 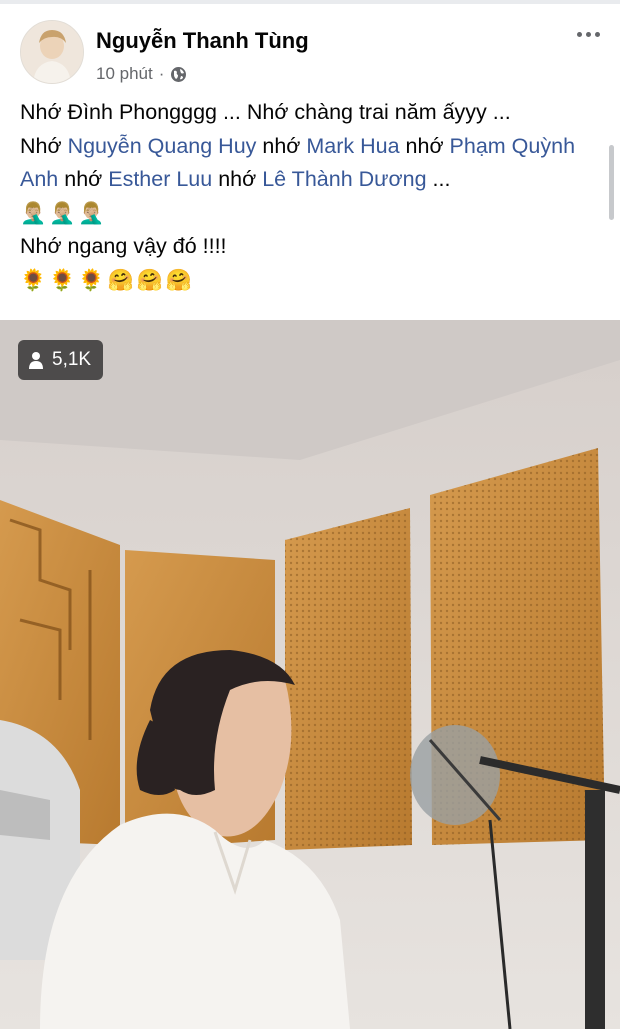 I want to click on mention-link: Mark Hua, so click(x=352, y=146).